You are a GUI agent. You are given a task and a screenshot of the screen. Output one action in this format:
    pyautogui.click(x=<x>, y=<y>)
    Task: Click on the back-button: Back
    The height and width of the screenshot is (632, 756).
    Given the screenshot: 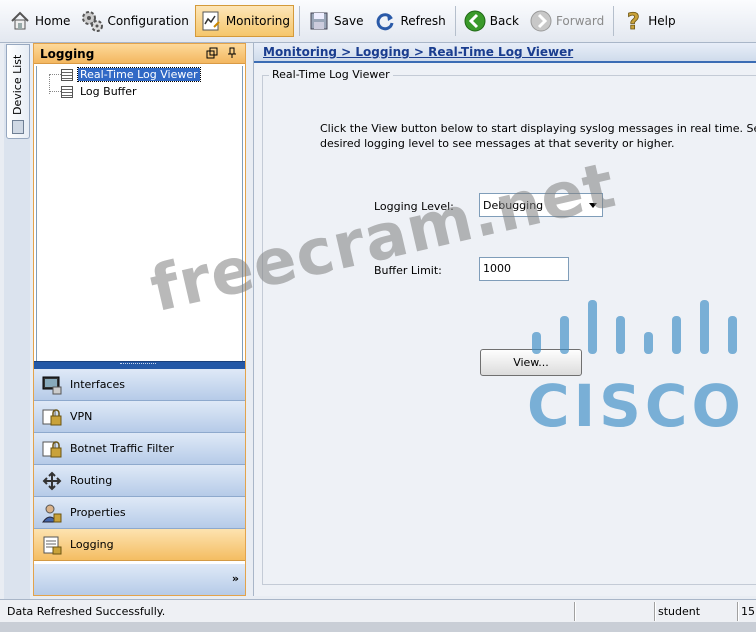 What is the action you would take?
    pyautogui.click(x=491, y=21)
    